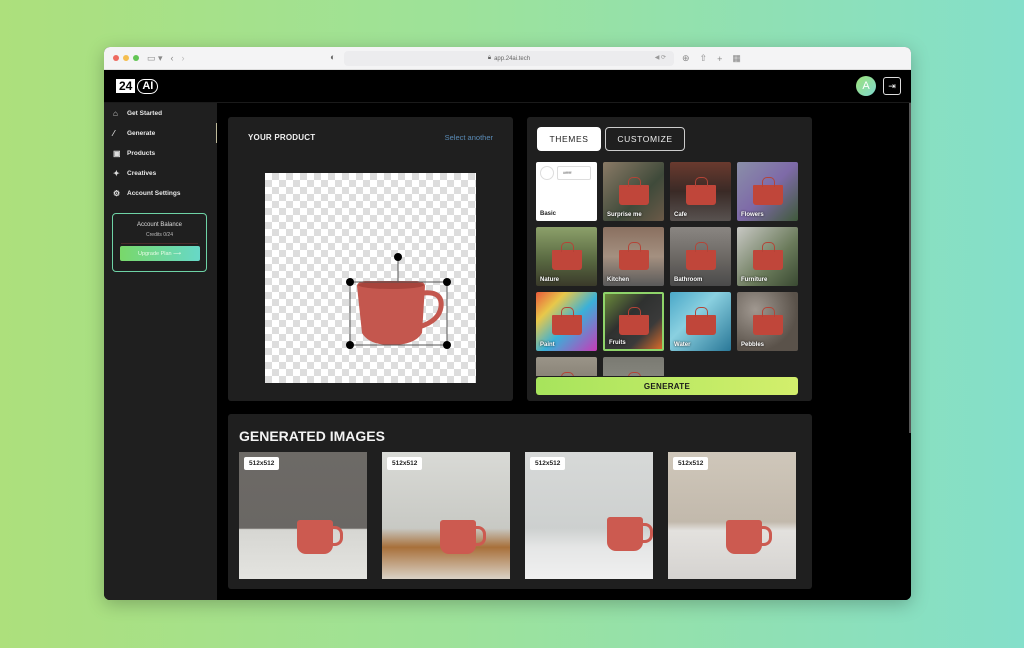 This screenshot has width=1024, height=648. What do you see at coordinates (507, 86) in the screenshot?
I see `app-header: 24 AI A ⇥` at bounding box center [507, 86].